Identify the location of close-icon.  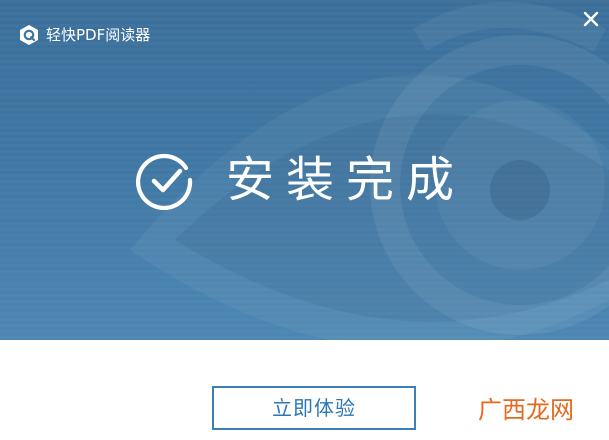
(591, 19).